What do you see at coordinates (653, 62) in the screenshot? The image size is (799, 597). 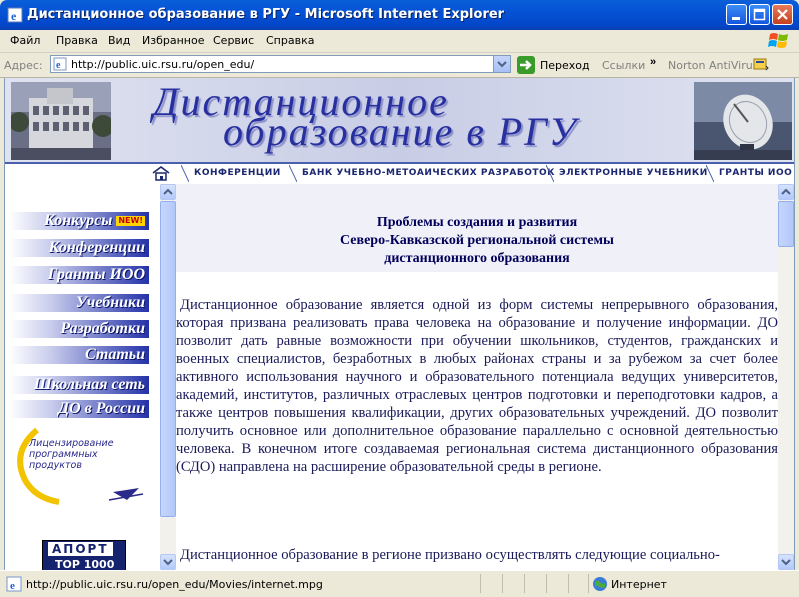 I see `links-chevron: »` at bounding box center [653, 62].